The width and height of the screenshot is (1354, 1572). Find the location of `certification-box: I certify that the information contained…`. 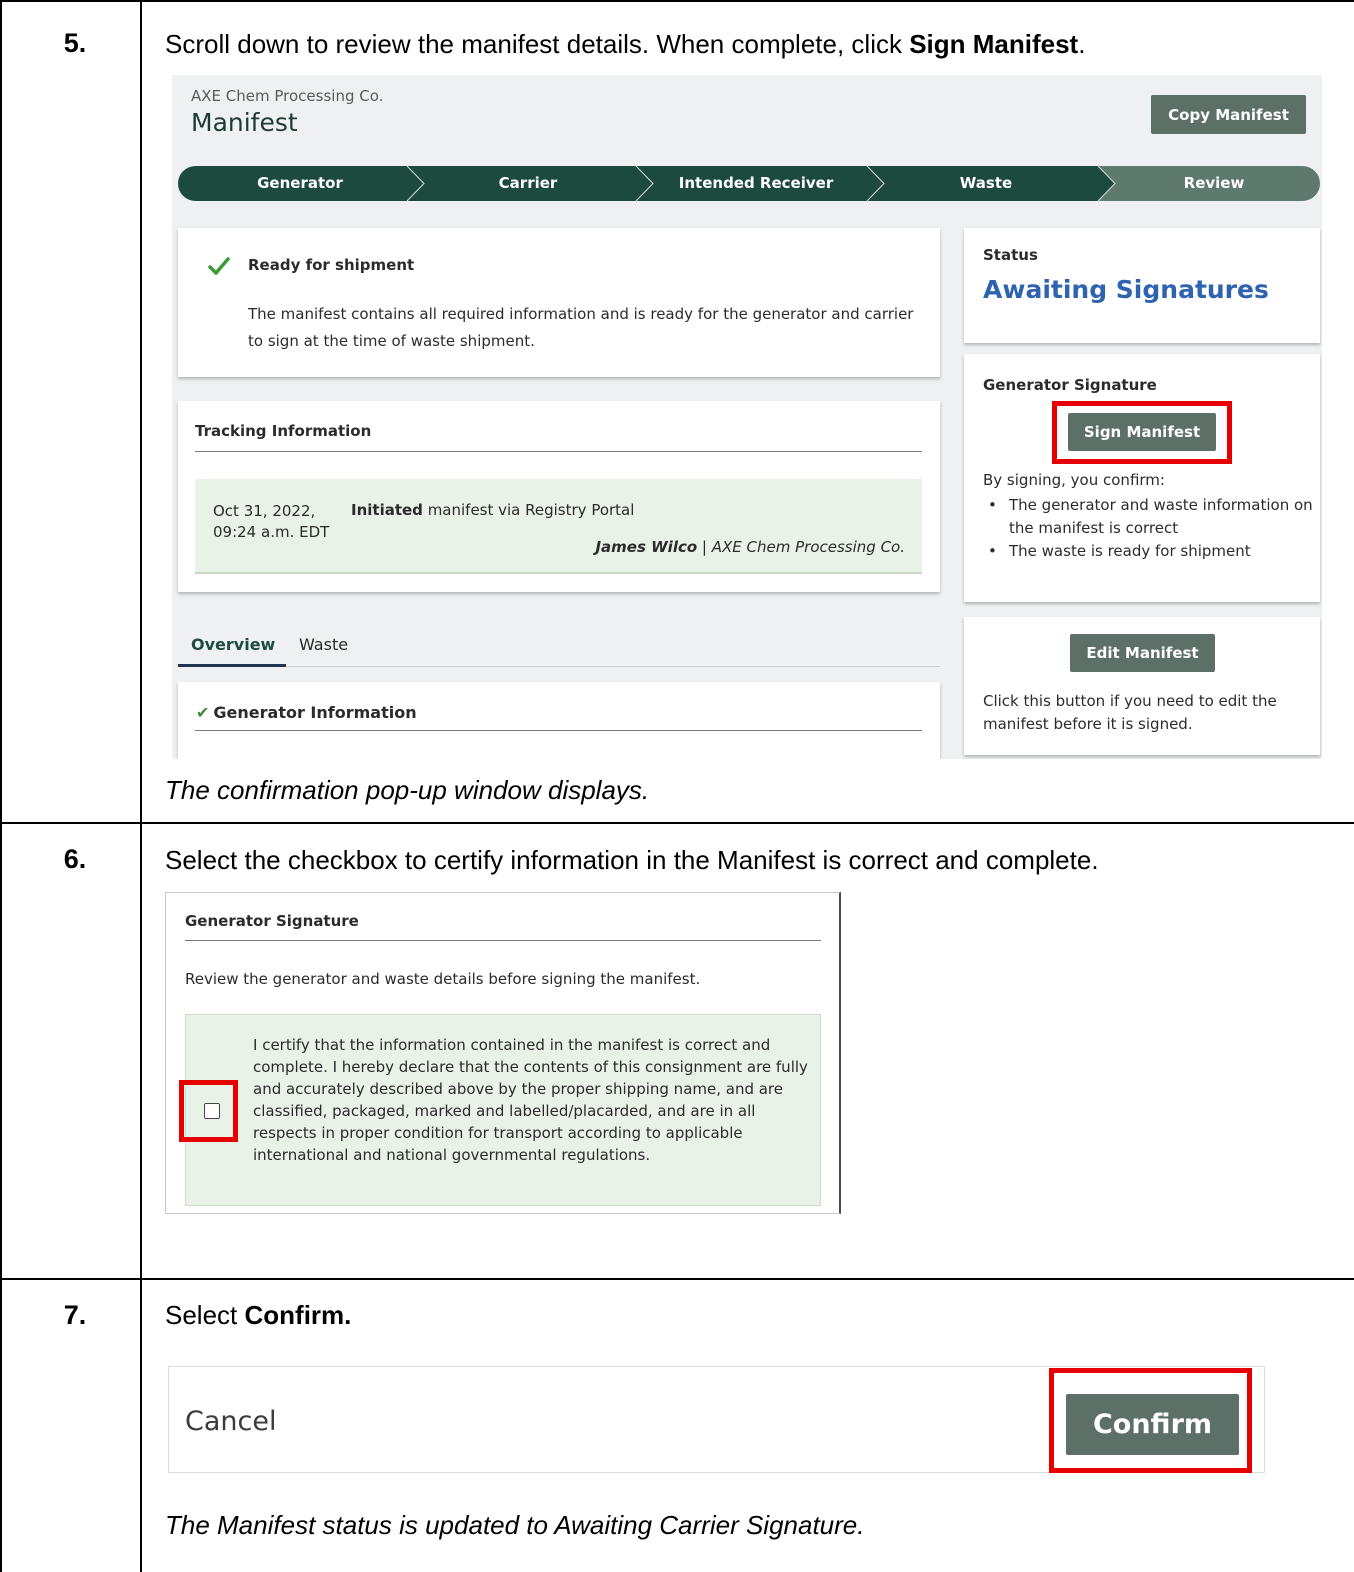

certification-box: I certify that the information contained… is located at coordinates (500, 1110).